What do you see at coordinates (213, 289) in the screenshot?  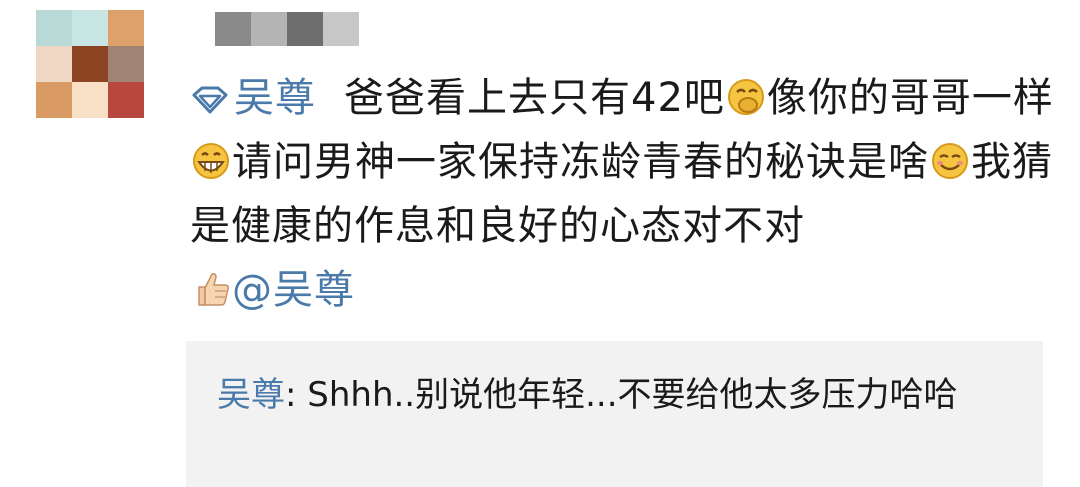 I see `thumbs-up-emoji-icon` at bounding box center [213, 289].